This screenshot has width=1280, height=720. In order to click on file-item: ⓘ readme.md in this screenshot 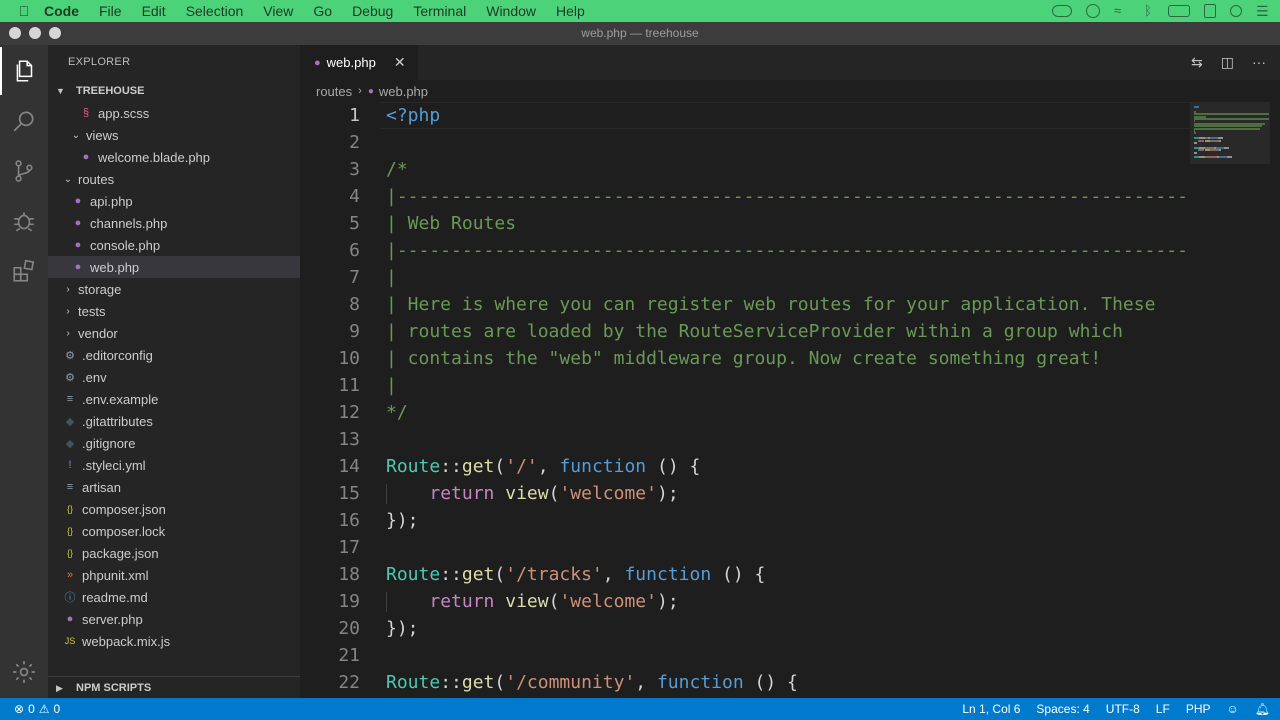, I will do `click(174, 597)`.